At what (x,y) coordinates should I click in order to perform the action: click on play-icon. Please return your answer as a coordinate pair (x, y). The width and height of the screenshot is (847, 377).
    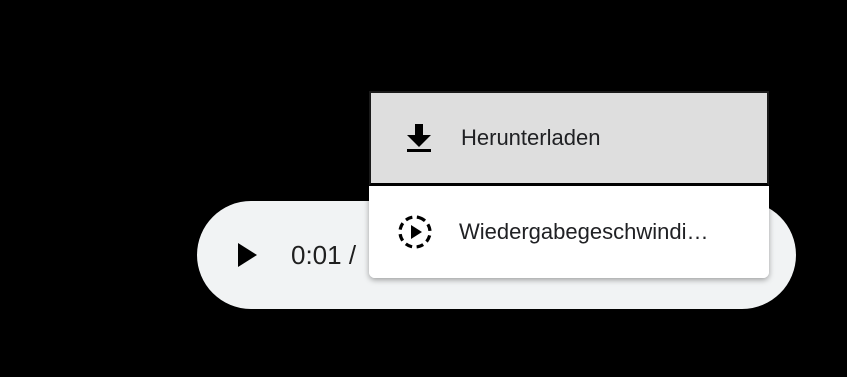
    Looking at the image, I should click on (247, 255).